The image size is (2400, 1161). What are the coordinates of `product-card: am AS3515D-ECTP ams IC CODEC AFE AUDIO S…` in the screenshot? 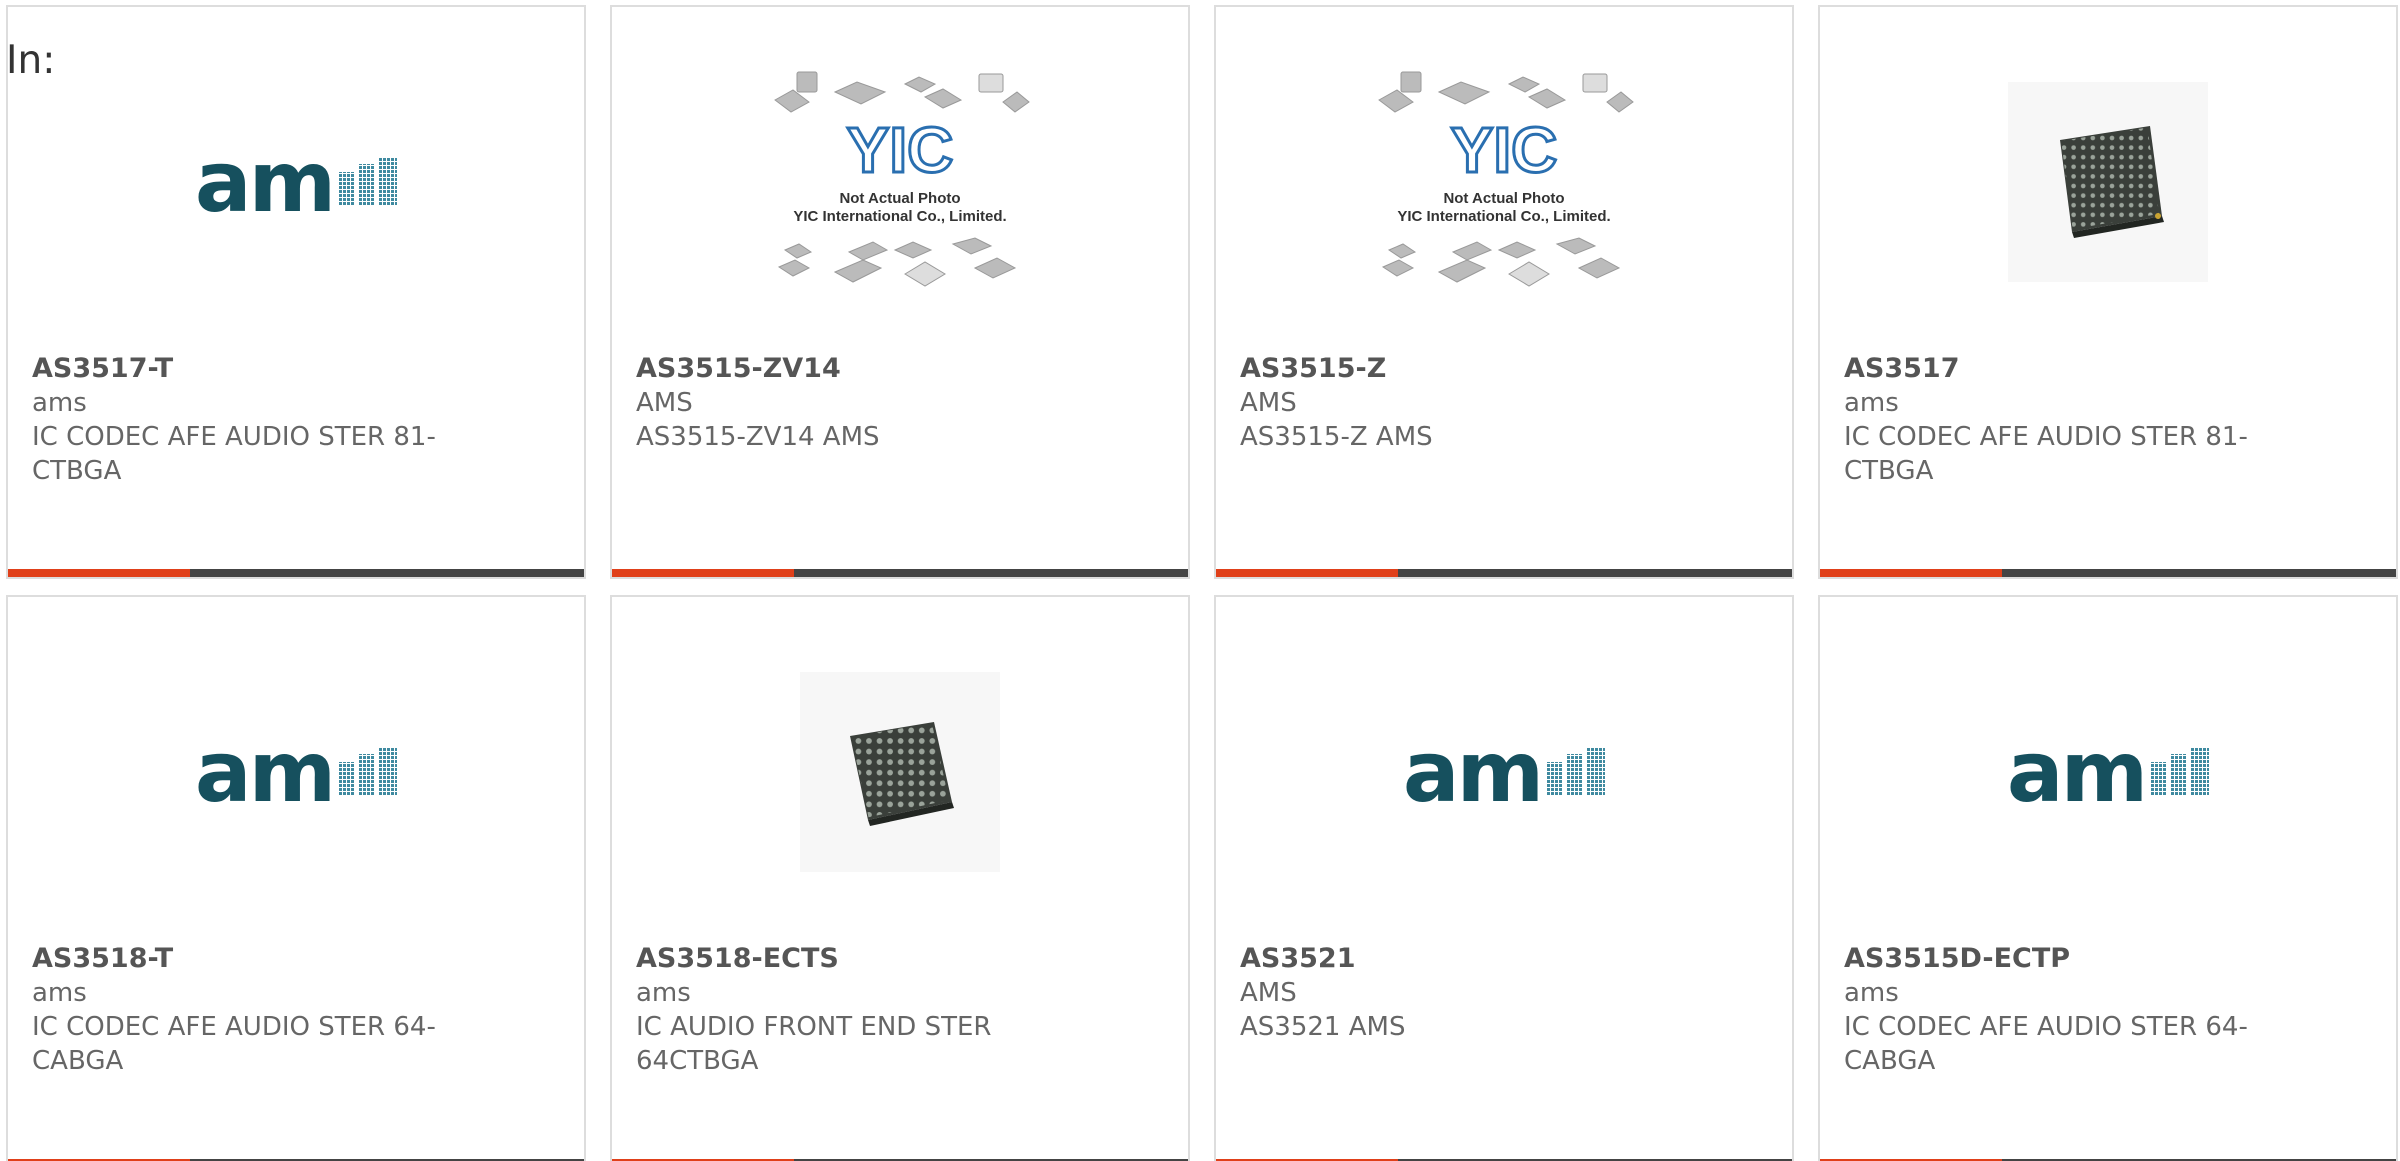 It's located at (2108, 878).